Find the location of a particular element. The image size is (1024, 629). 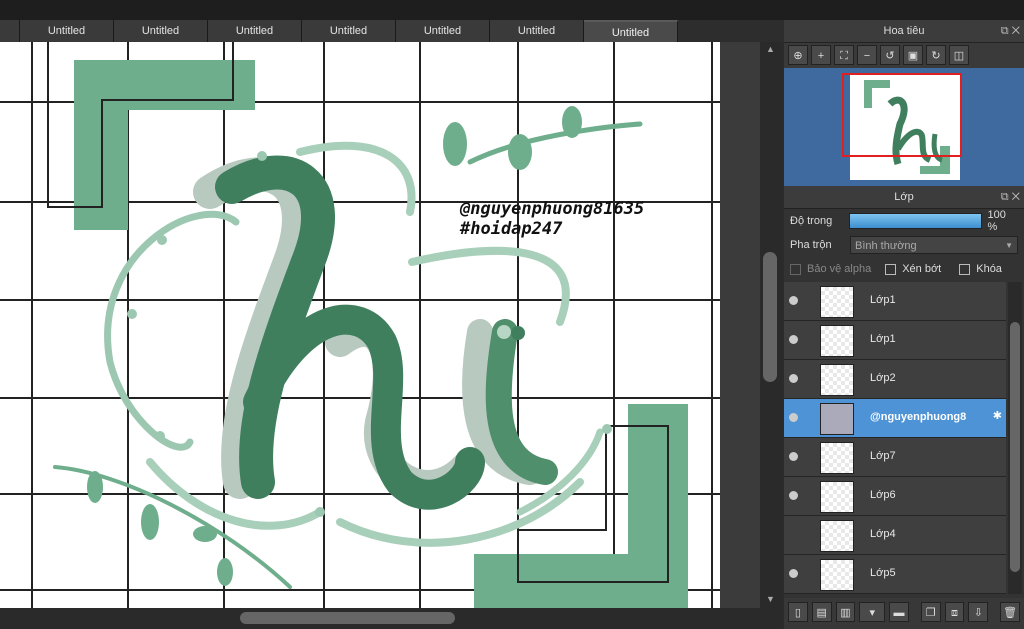

layer-actions-toolbar: ▯ ▤ ▥ ▾ ▬ ❐ ⧈ ⇩ 🗑 is located at coordinates (904, 613).